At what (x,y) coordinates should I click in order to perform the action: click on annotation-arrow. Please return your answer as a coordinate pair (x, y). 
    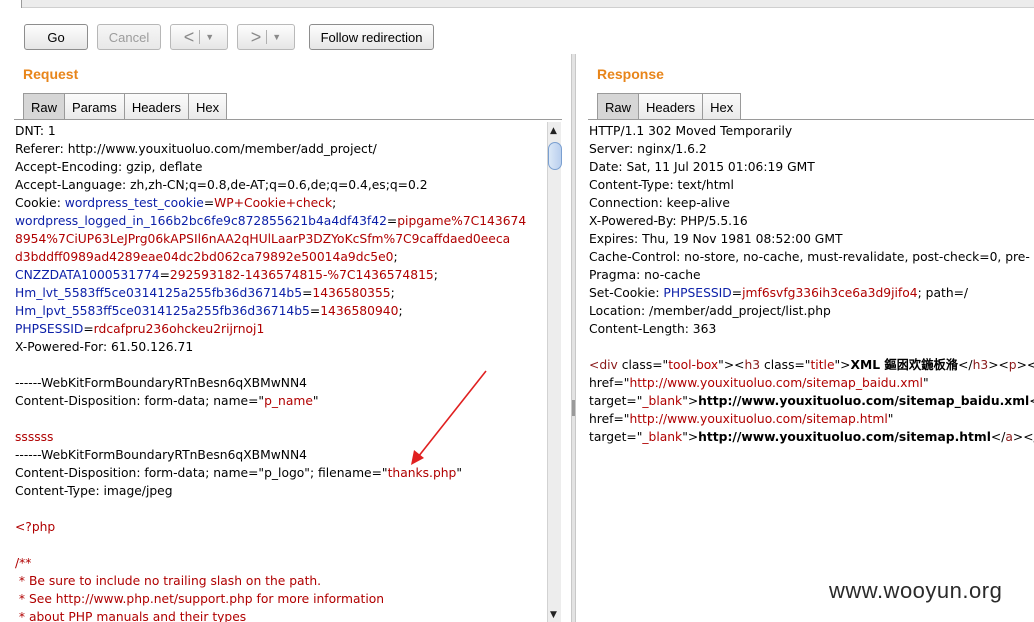
    Looking at the image, I should click on (449, 417).